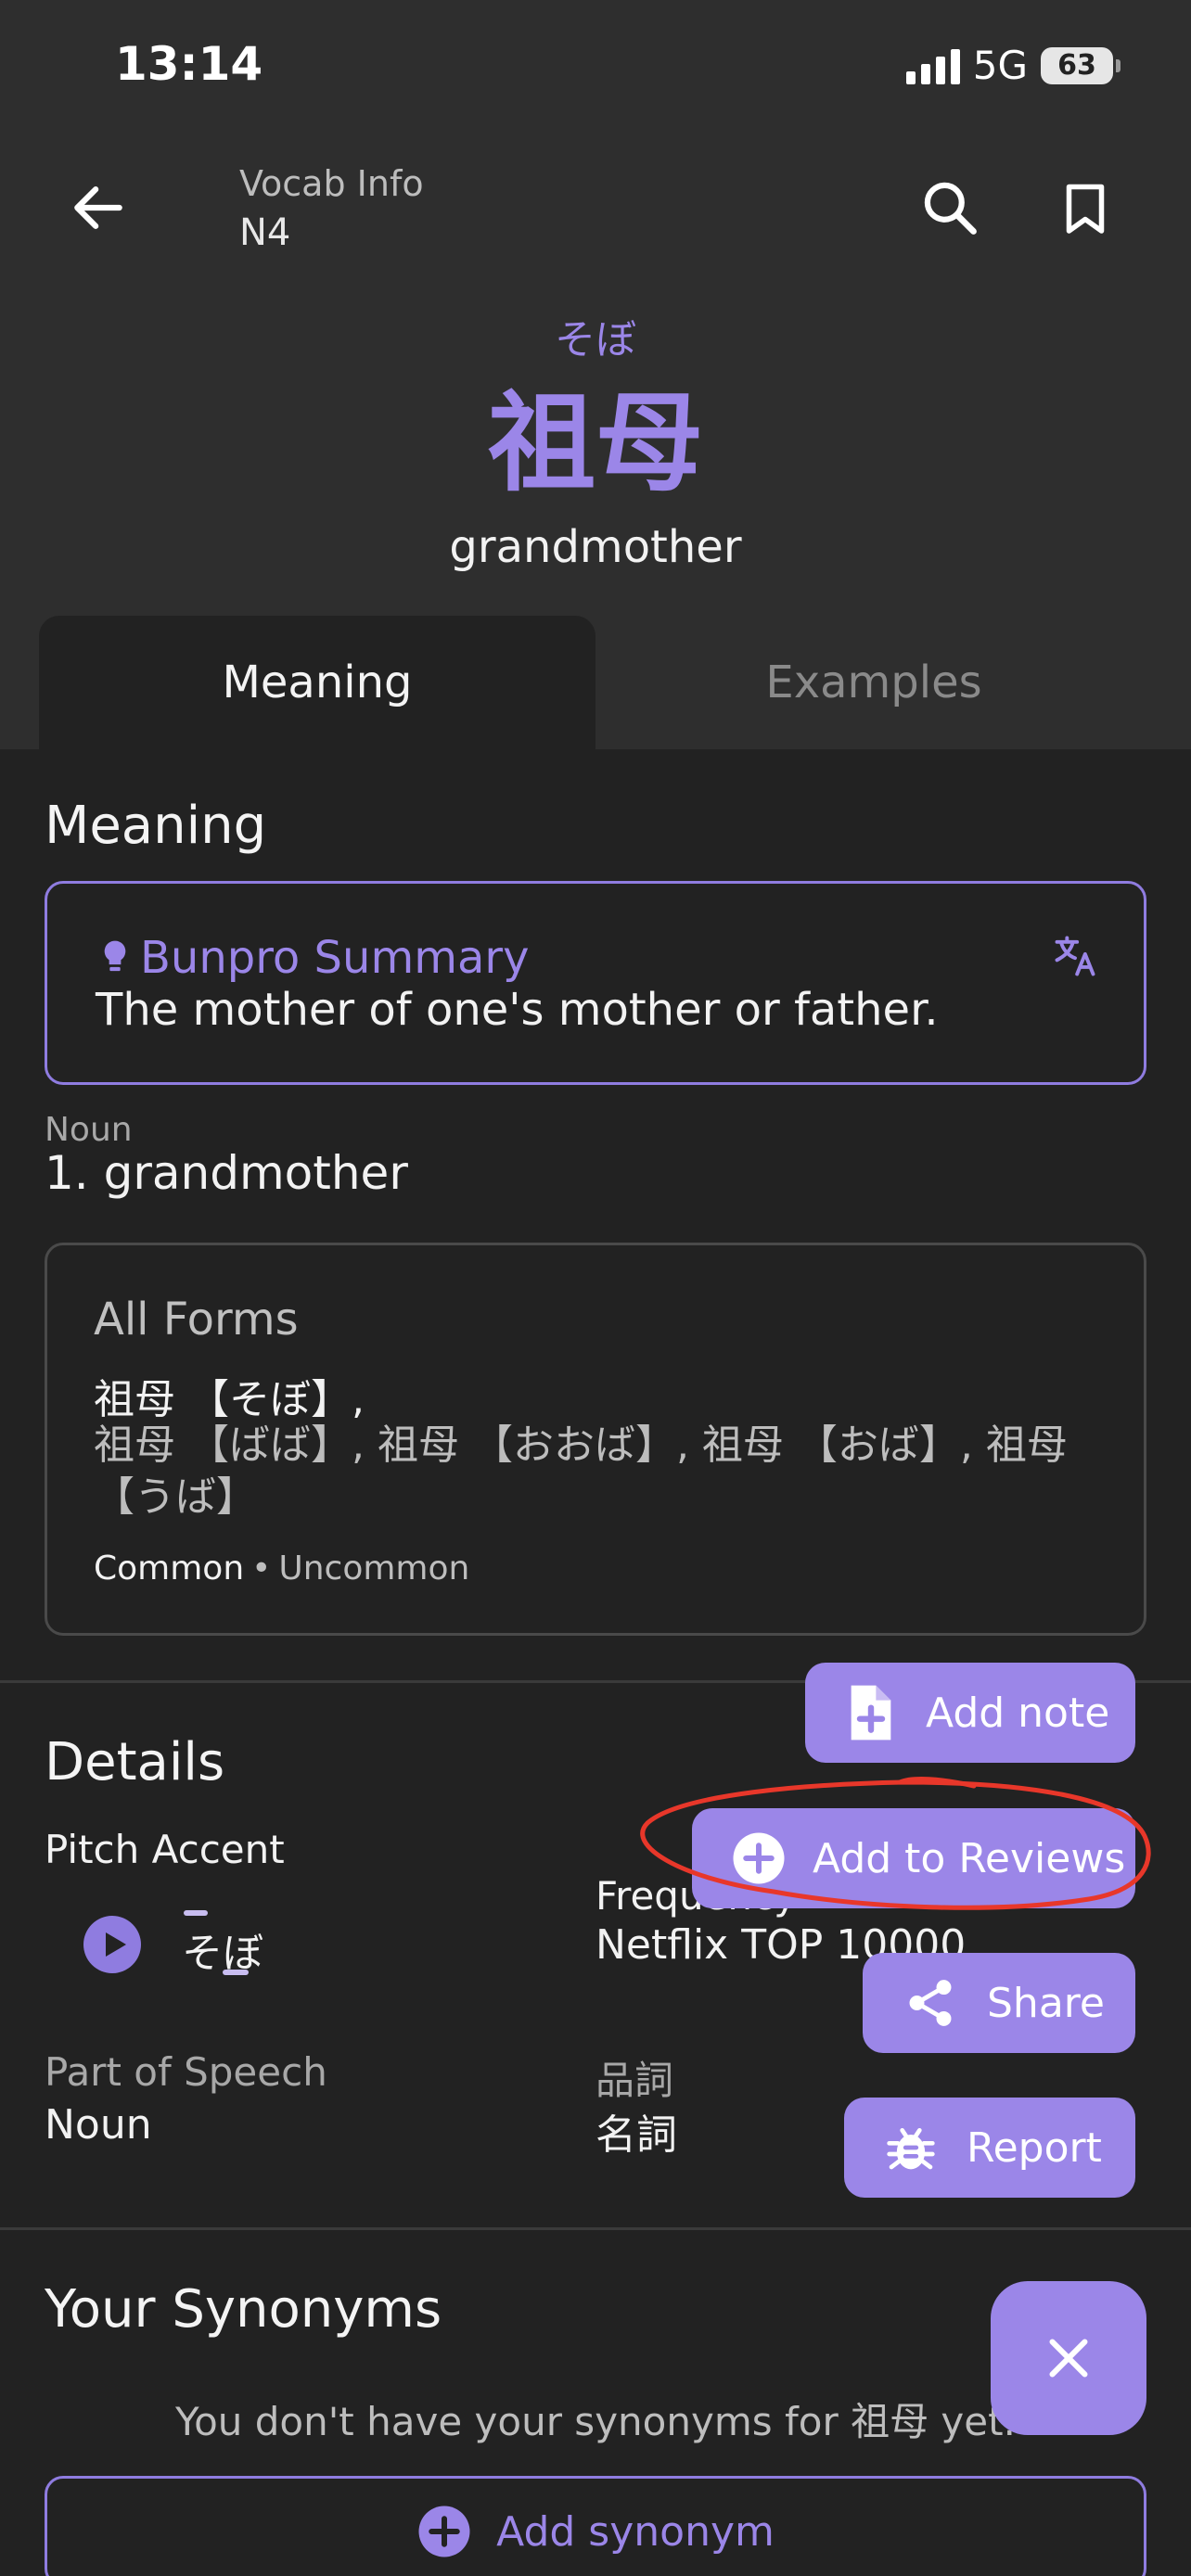 Image resolution: width=1191 pixels, height=2576 pixels. I want to click on synonyms-heading: Your Synonyms, so click(244, 2310).